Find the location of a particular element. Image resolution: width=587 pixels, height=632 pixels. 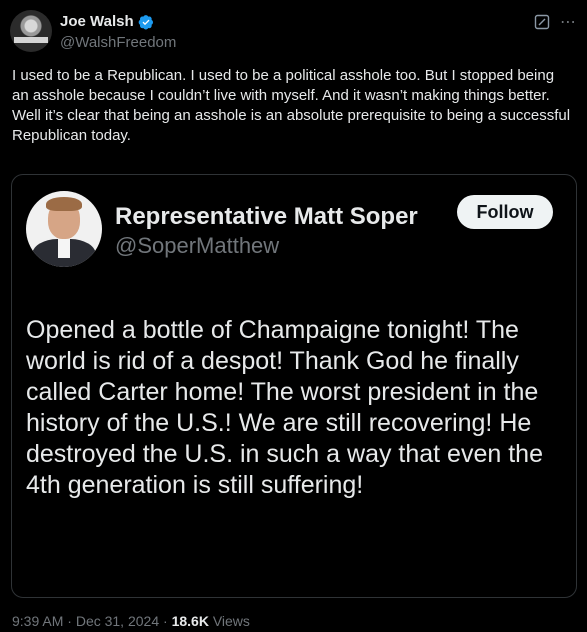

follow-button: Follow is located at coordinates (505, 212).